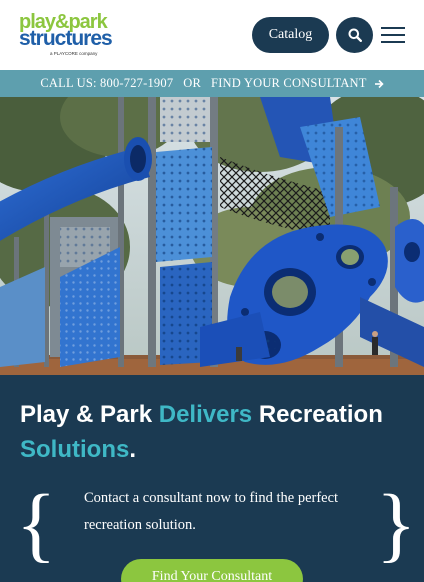  I want to click on brand-logo: play&park structures a PLAYCORE company, so click(66, 35).